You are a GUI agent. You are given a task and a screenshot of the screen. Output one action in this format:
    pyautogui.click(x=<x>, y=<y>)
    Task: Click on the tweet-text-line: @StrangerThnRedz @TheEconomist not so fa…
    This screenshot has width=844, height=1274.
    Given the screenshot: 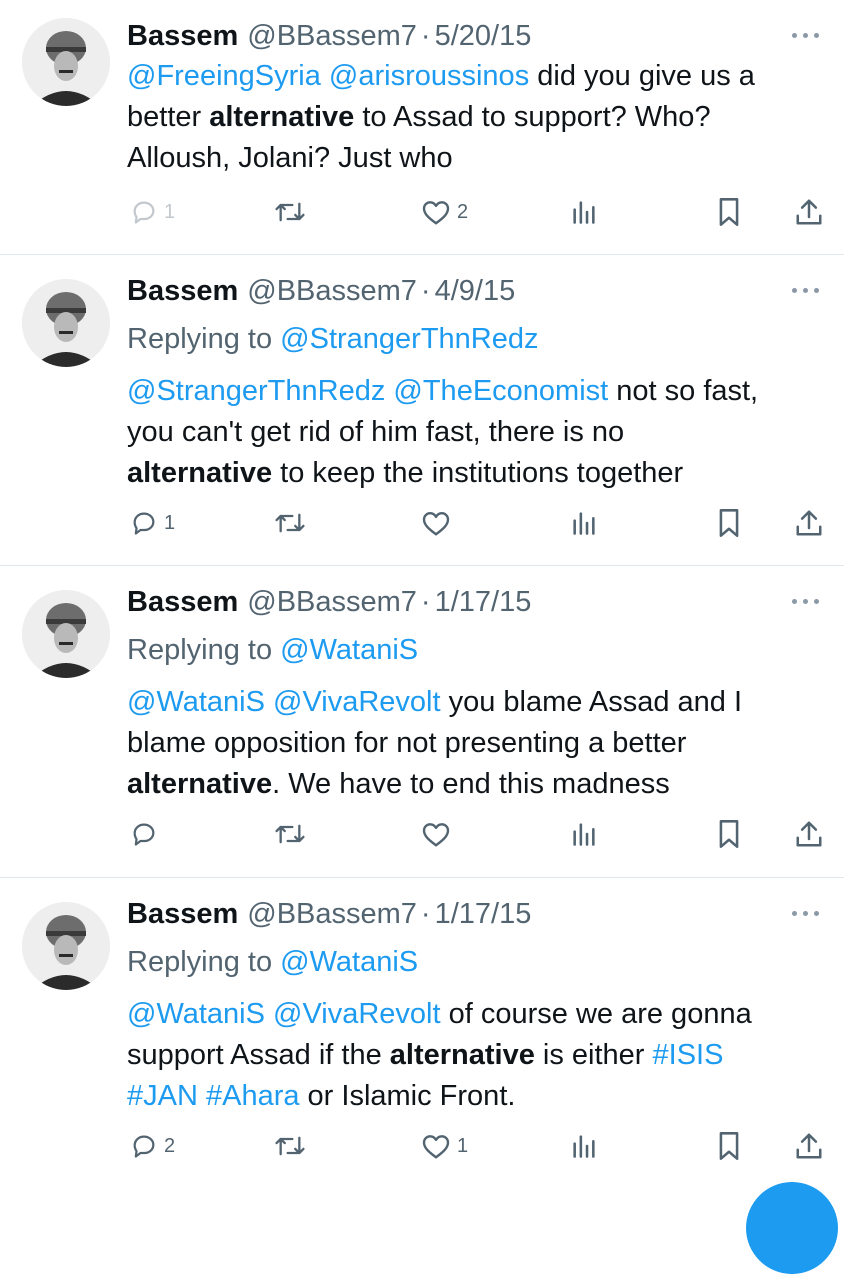 What is the action you would take?
    pyautogui.click(x=477, y=391)
    